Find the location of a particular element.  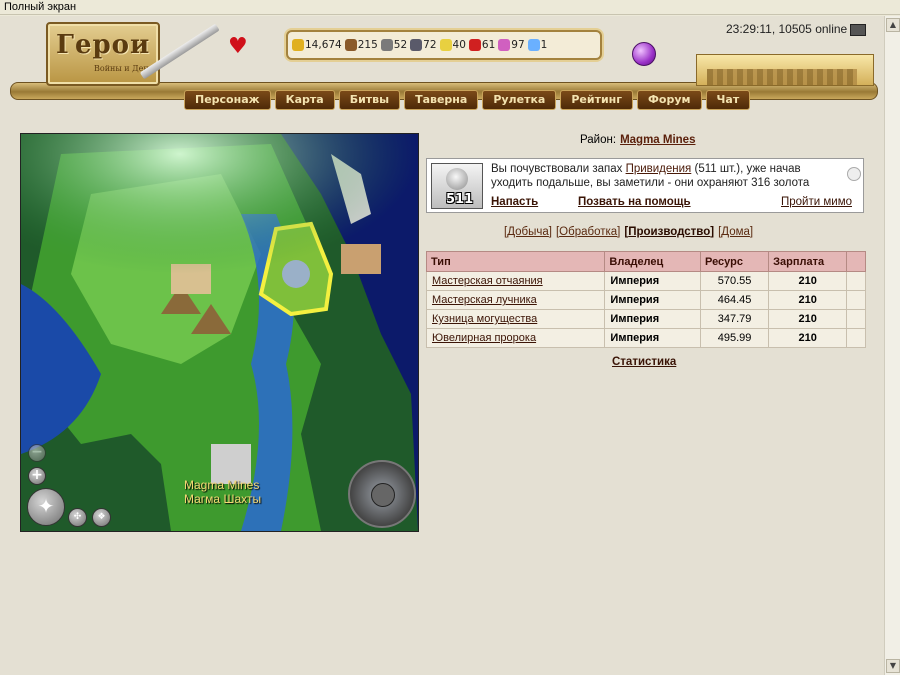

nav-item: Форум is located at coordinates (669, 100).